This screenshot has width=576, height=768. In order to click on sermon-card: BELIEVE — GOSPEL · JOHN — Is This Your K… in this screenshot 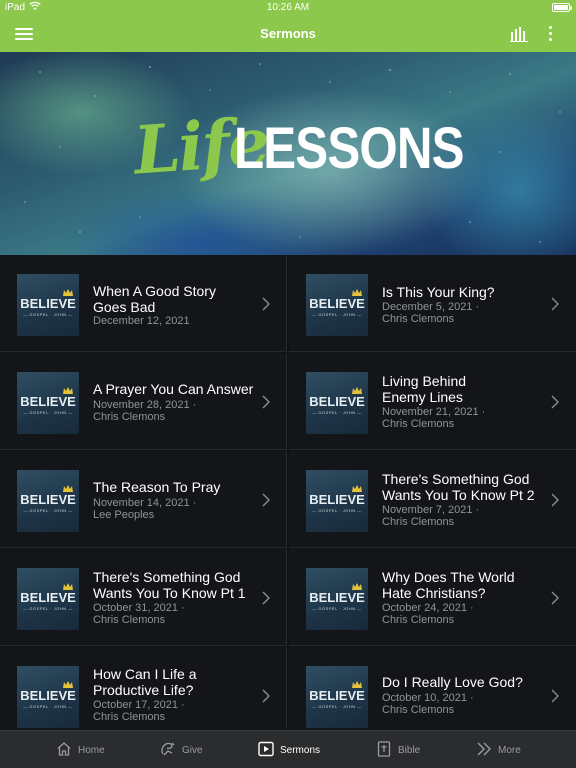, I will do `click(432, 303)`.